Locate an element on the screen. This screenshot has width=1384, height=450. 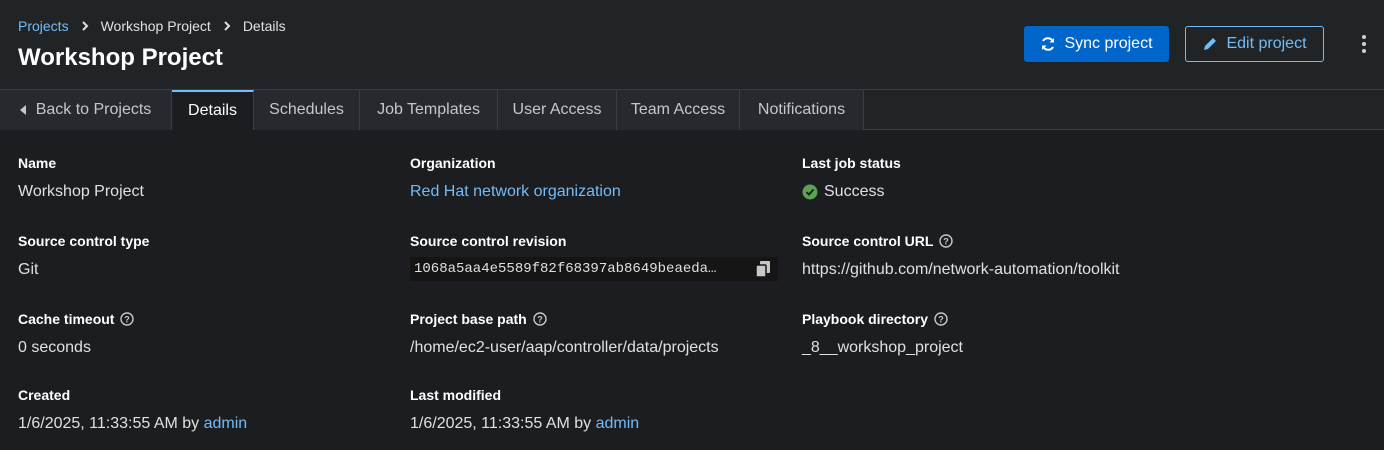
kebab-menu-icon is located at coordinates (1364, 44).